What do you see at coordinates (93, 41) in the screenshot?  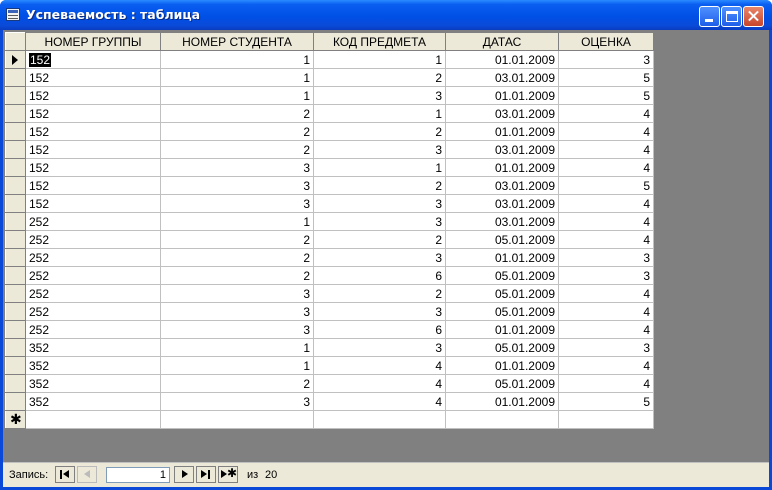 I see `column-header: НОМЕР ГРУППЫ` at bounding box center [93, 41].